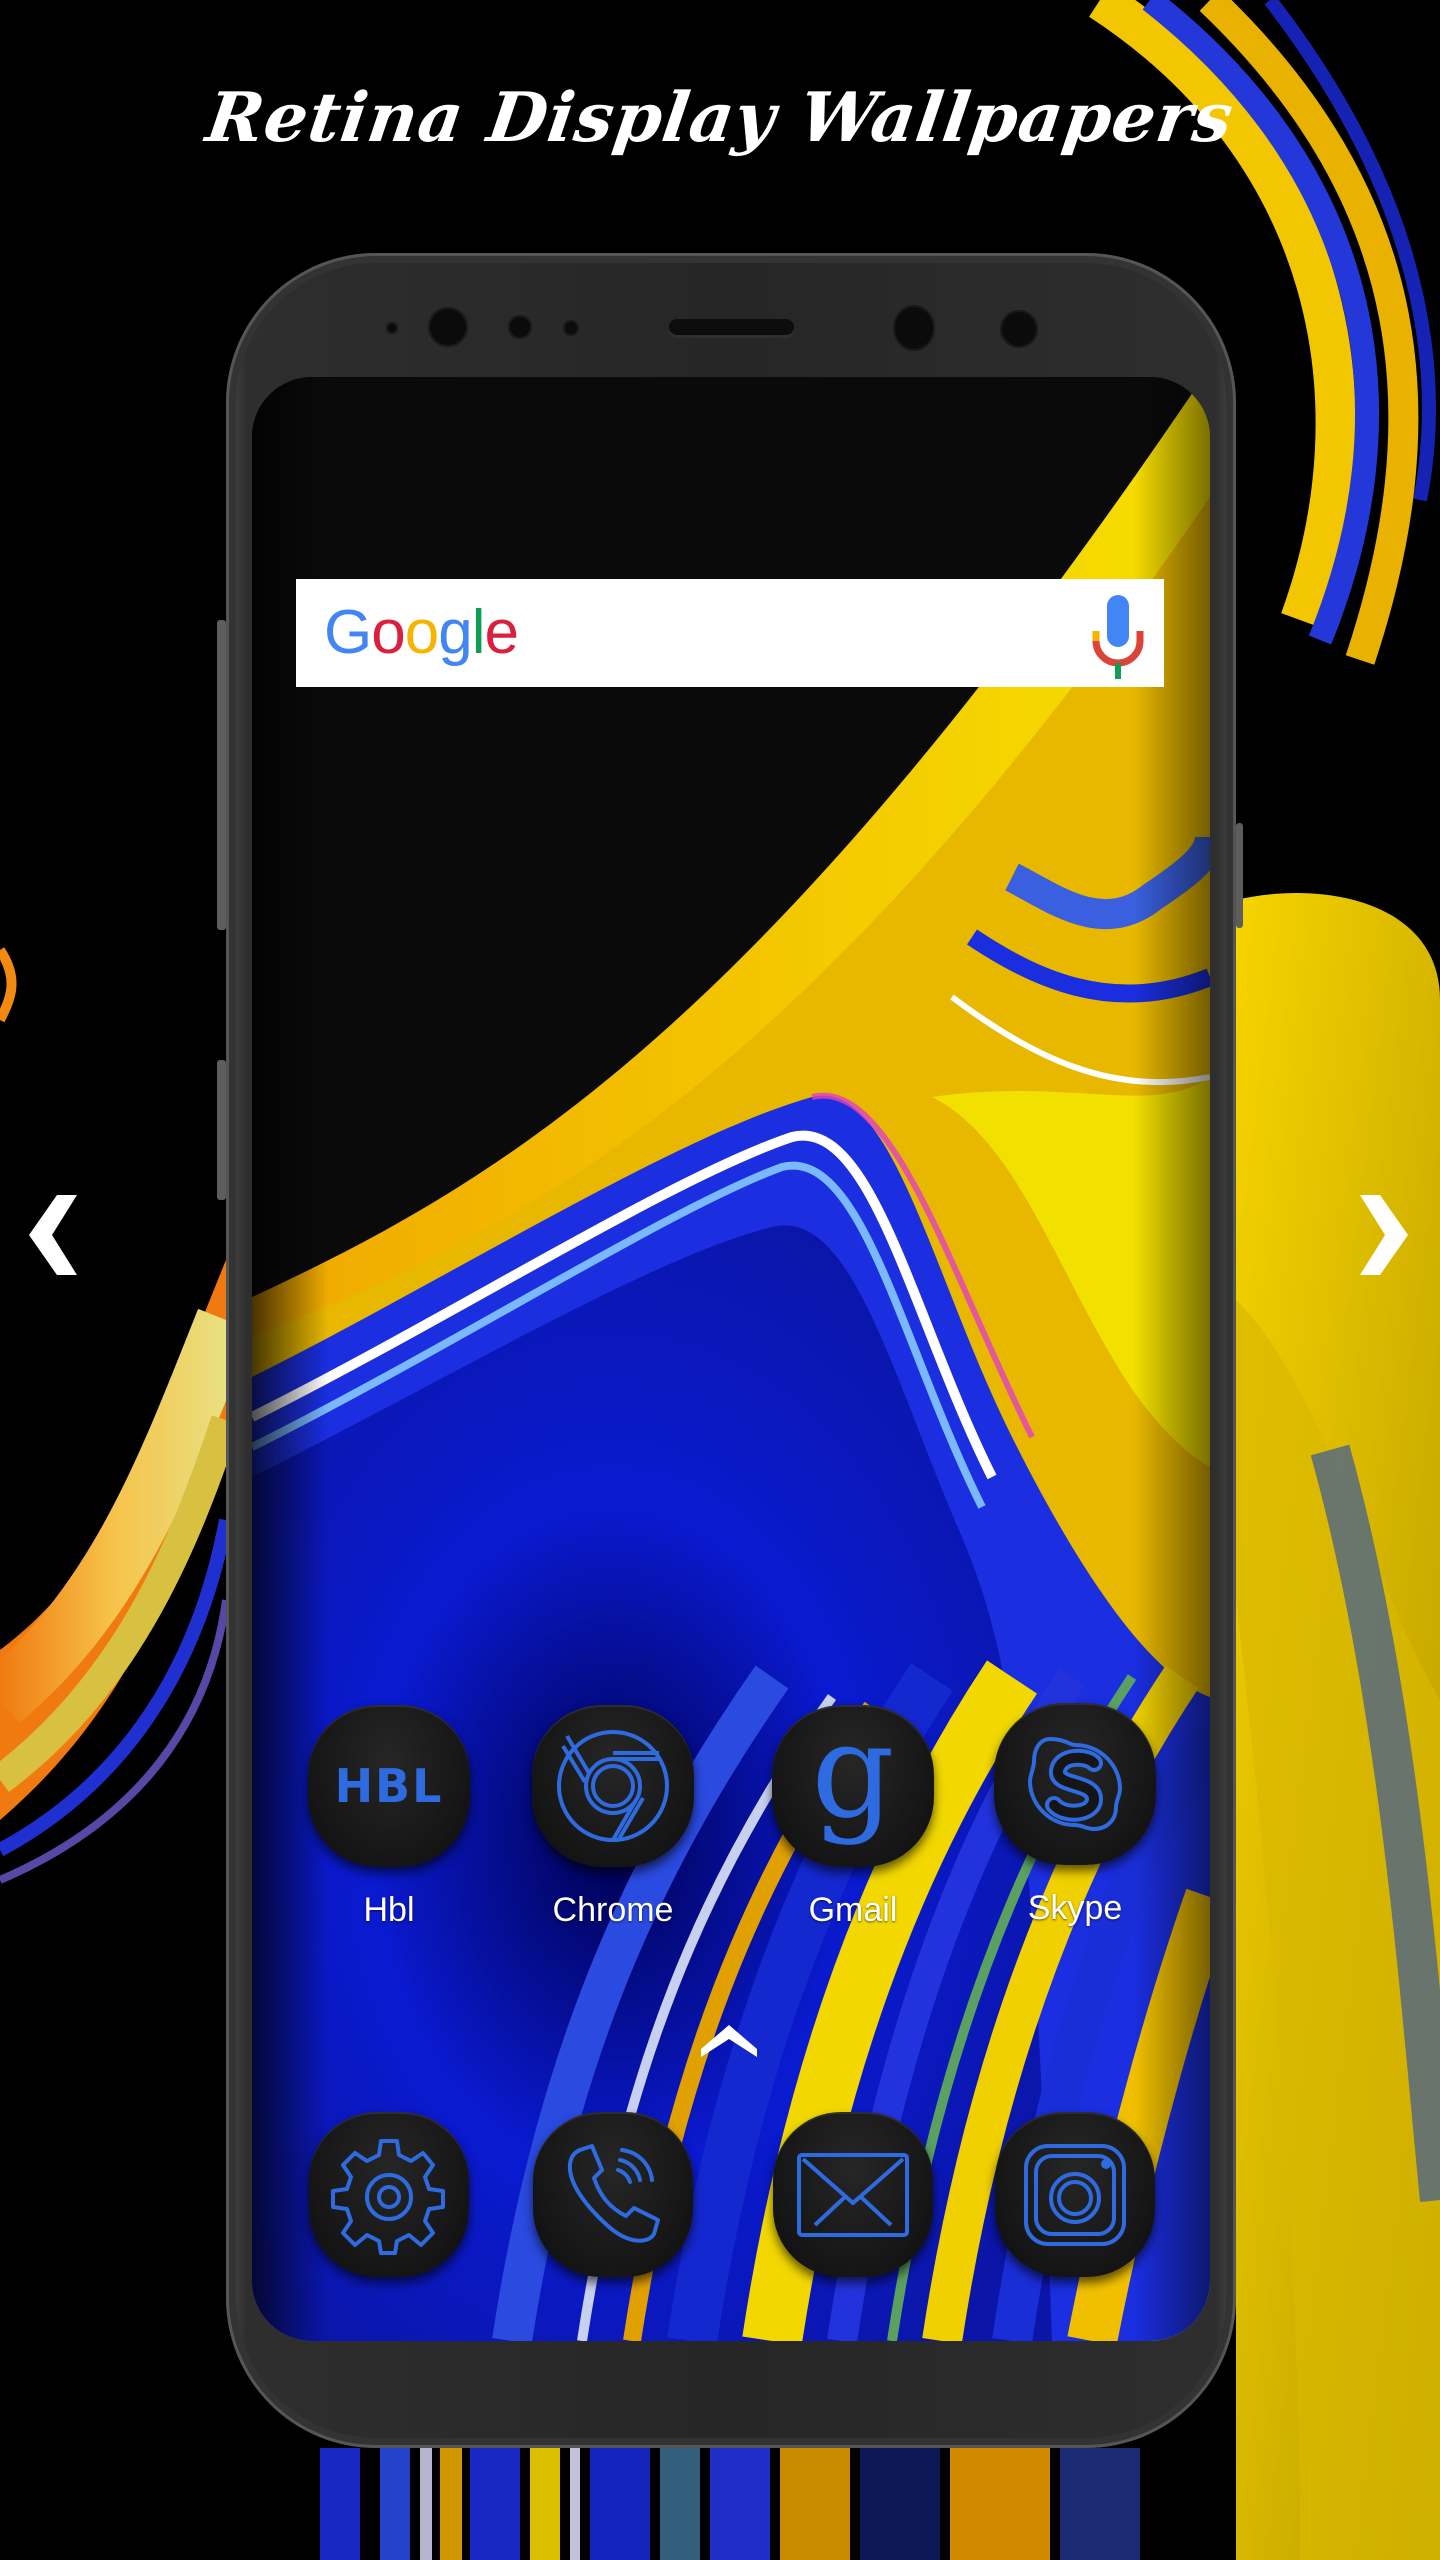 This screenshot has width=1440, height=2560. I want to click on hbl-logo-text: HBL, so click(389, 1786).